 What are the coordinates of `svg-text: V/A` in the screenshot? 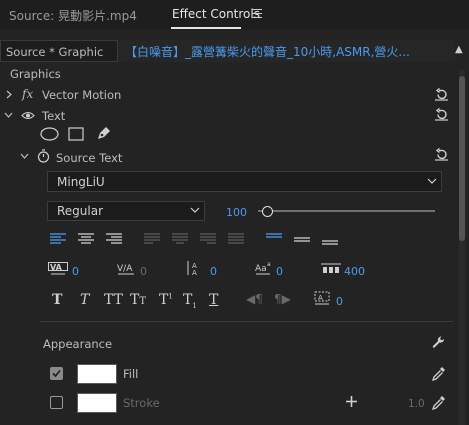 It's located at (125, 269).